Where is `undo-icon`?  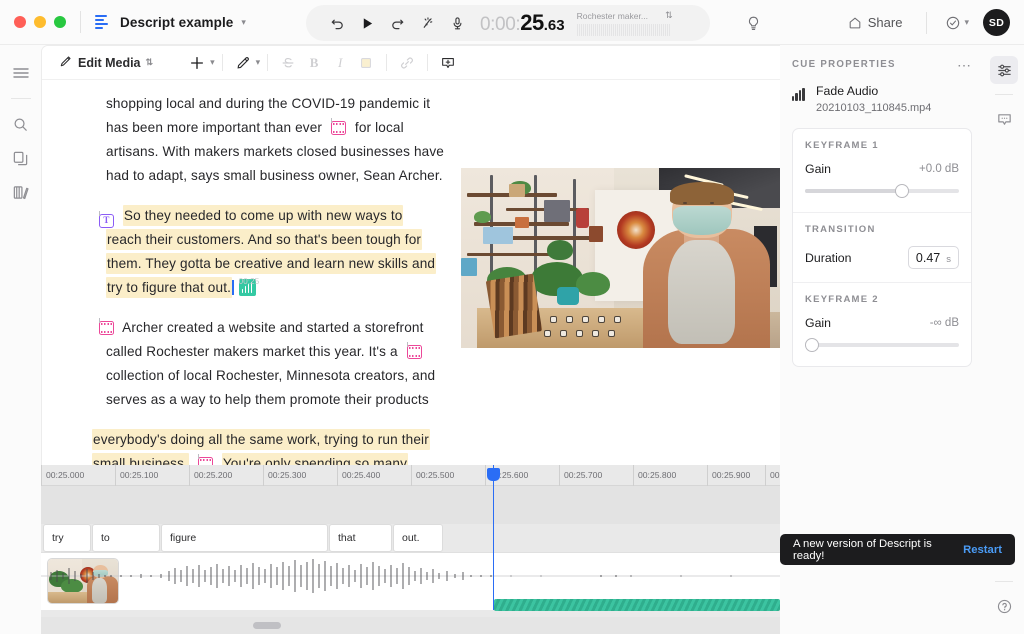
undo-icon is located at coordinates (337, 23).